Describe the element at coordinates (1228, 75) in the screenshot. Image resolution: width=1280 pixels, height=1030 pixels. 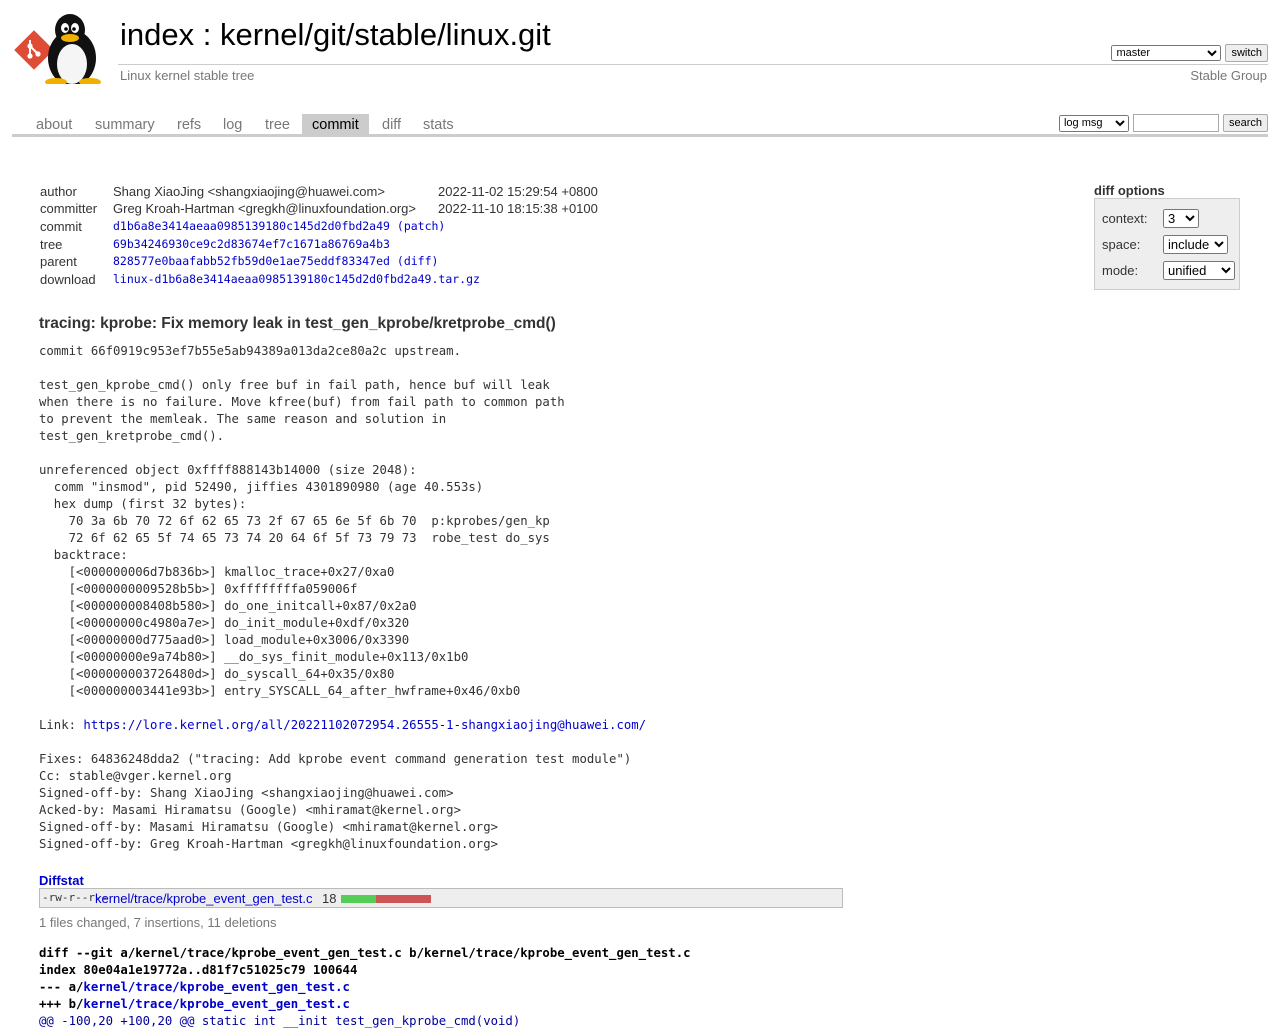
I see `repo-owner: Stable Group` at that location.